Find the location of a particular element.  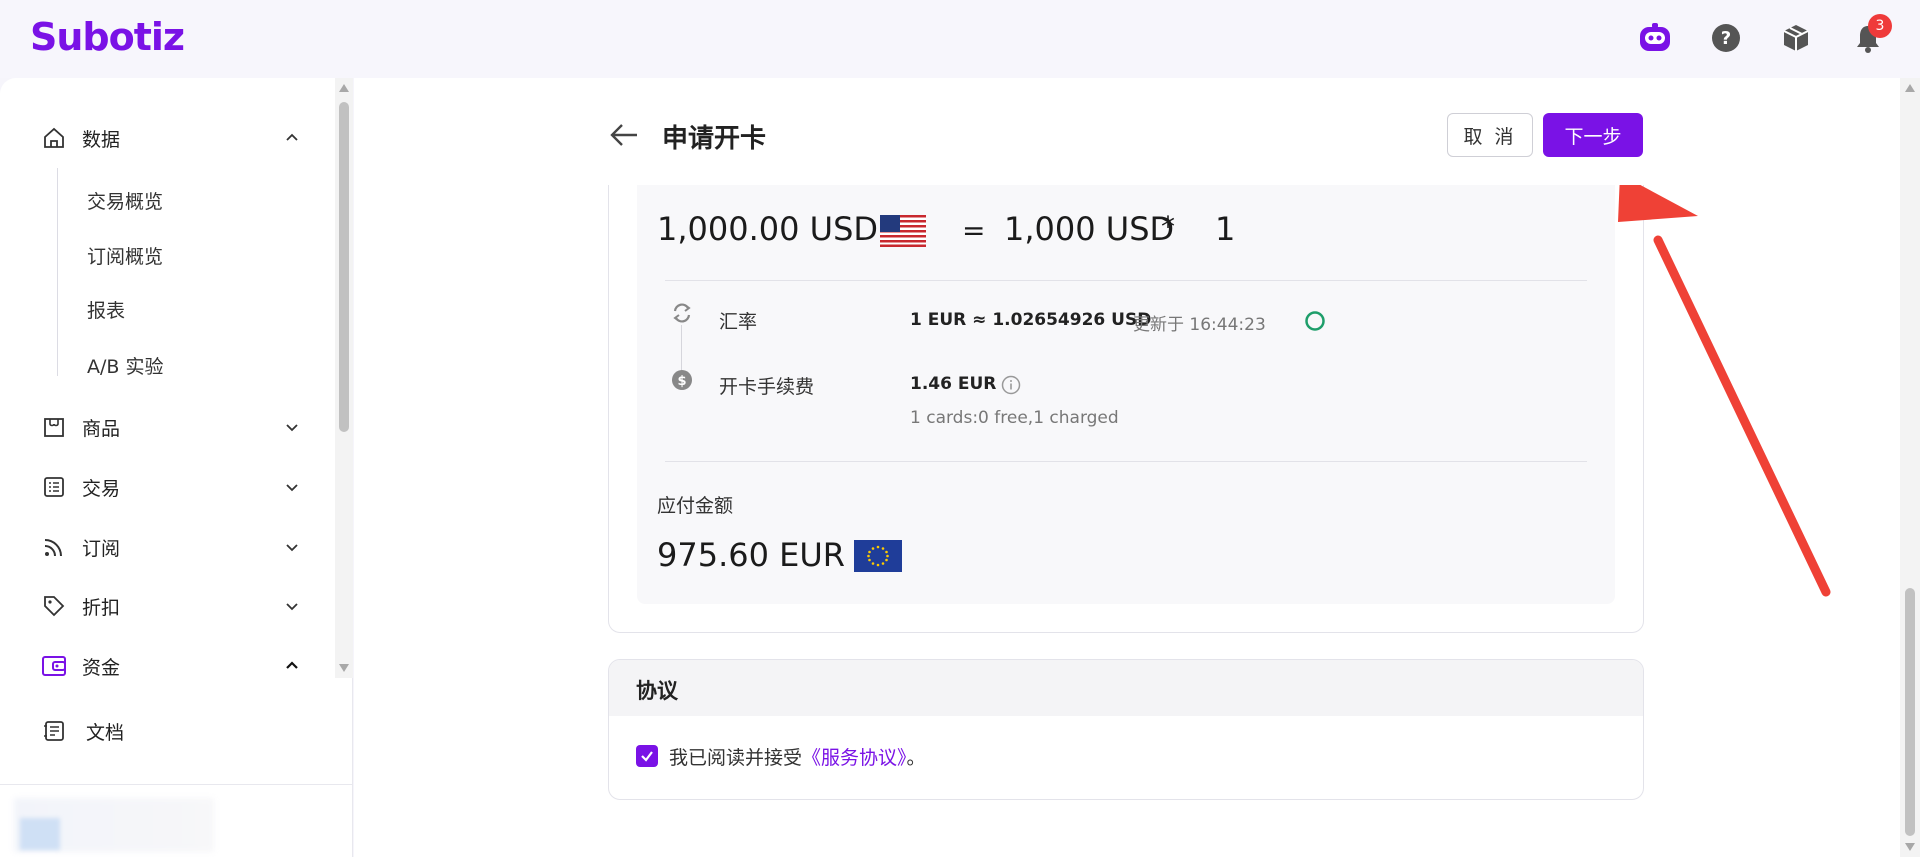

sidebar-item-label: 文档 is located at coordinates (105, 732).